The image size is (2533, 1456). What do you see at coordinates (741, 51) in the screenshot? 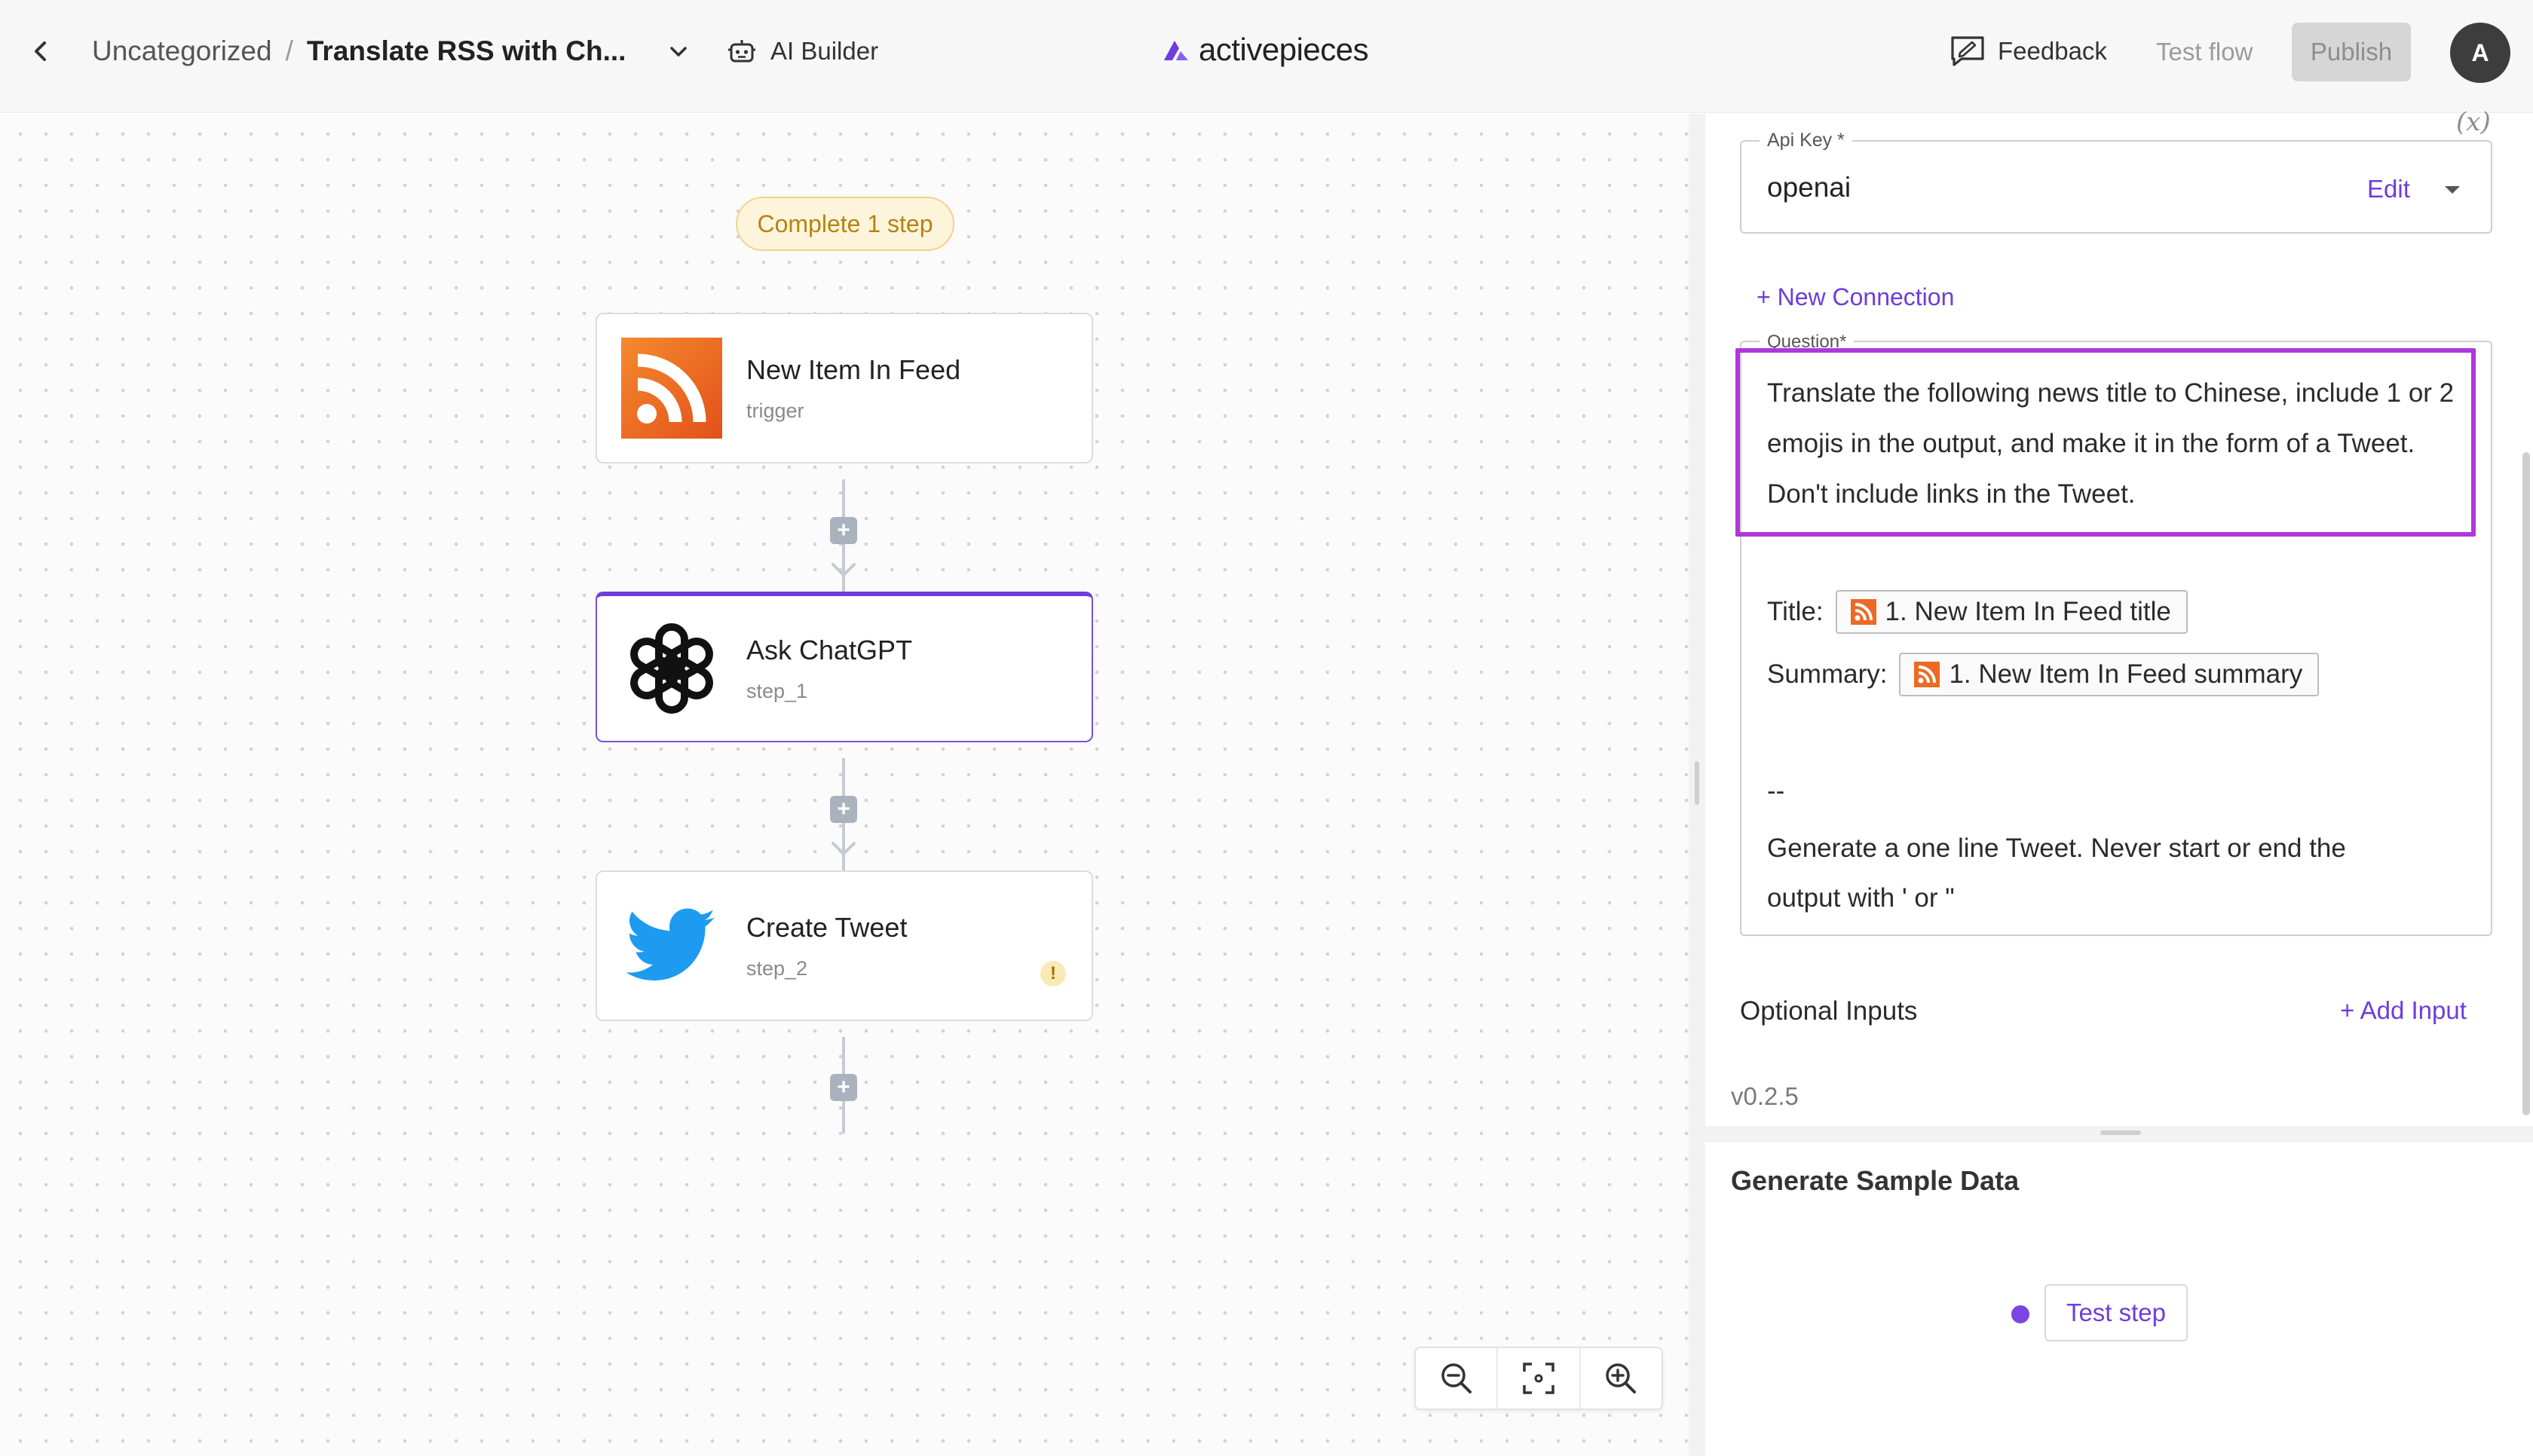
I see `robot-icon` at bounding box center [741, 51].